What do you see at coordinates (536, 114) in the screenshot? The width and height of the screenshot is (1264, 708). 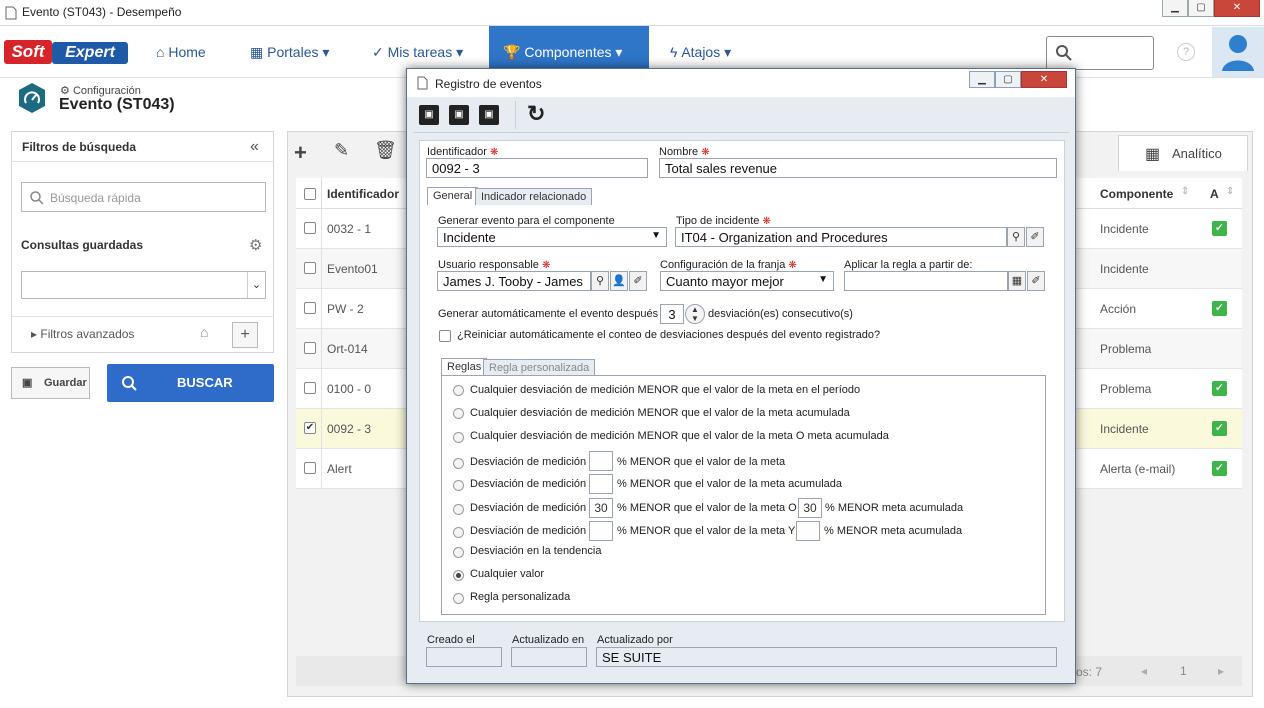 I see `refresh-icon: ↻` at bounding box center [536, 114].